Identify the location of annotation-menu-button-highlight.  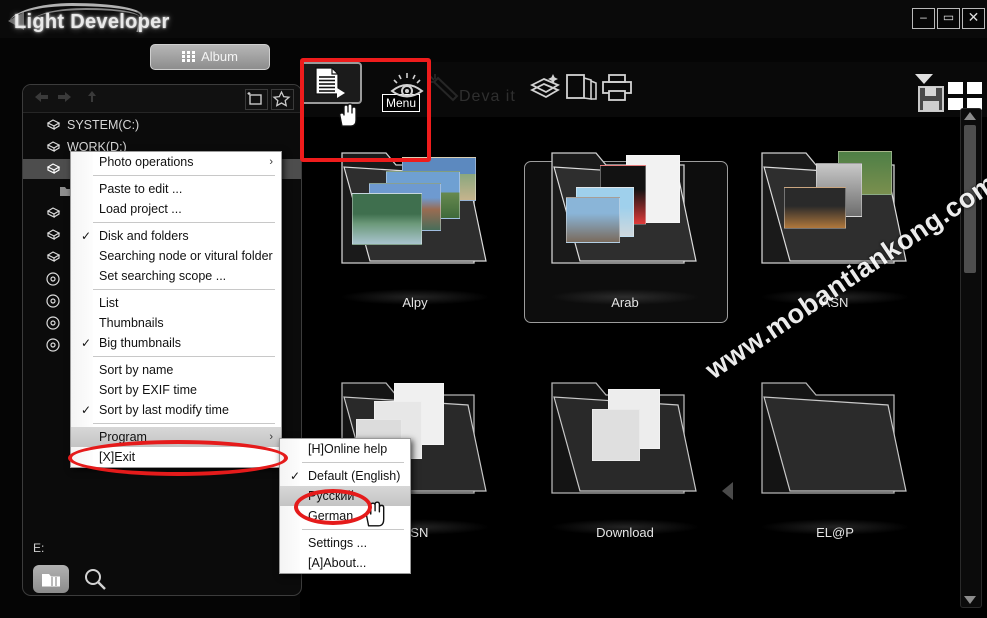
(365, 110).